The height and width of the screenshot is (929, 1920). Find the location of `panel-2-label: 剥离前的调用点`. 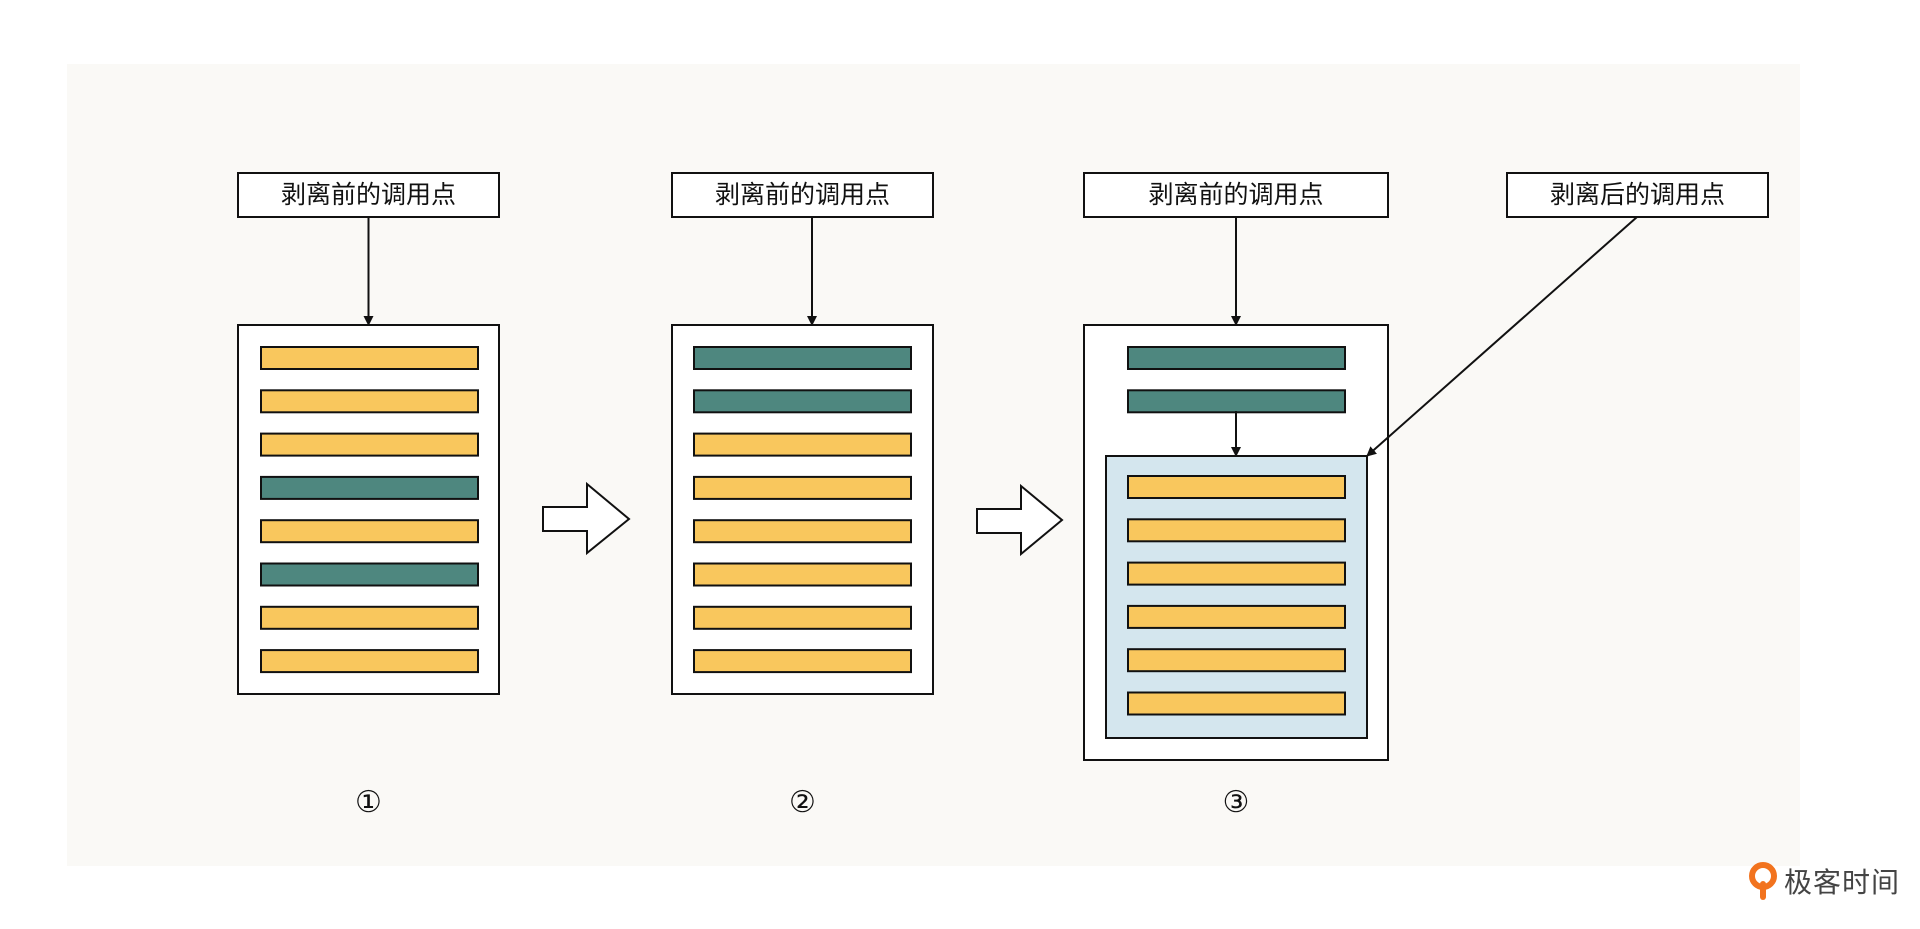

panel-2-label: 剥离前的调用点 is located at coordinates (802, 194).